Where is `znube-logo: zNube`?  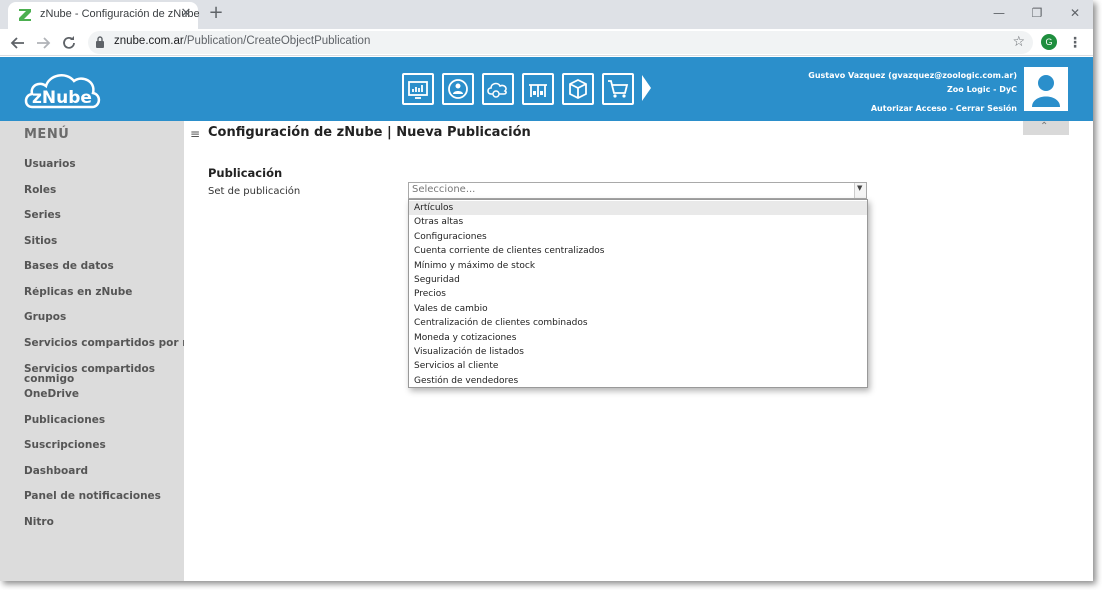 znube-logo: zNube is located at coordinates (62, 90).